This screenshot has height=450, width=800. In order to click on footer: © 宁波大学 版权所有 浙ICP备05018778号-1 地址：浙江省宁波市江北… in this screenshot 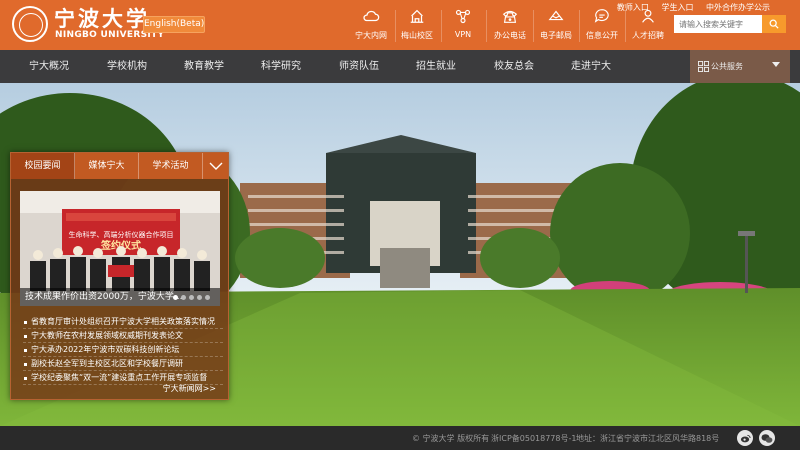, I will do `click(400, 438)`.